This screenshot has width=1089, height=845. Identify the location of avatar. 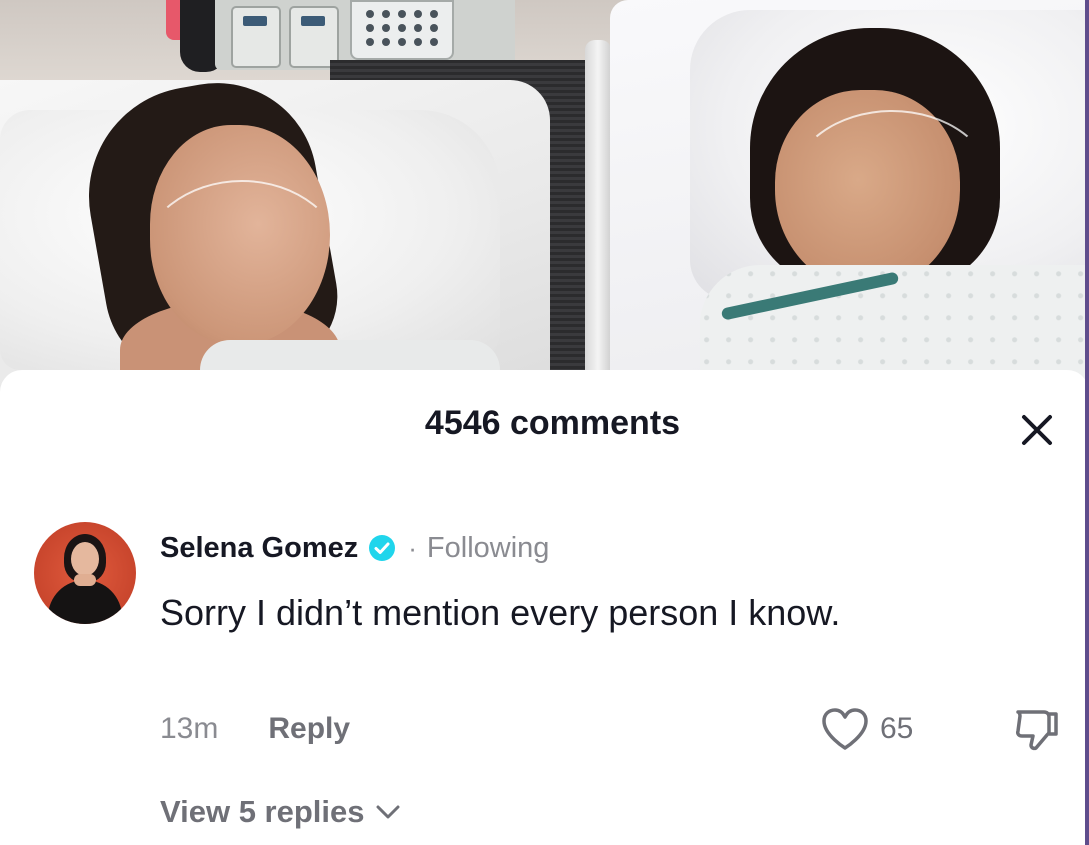
(85, 573).